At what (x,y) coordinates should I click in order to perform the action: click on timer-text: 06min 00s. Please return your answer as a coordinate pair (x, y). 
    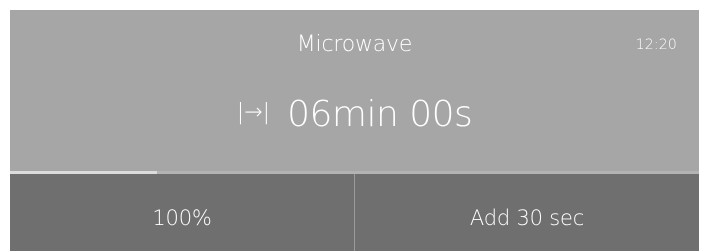
    Looking at the image, I should click on (380, 114).